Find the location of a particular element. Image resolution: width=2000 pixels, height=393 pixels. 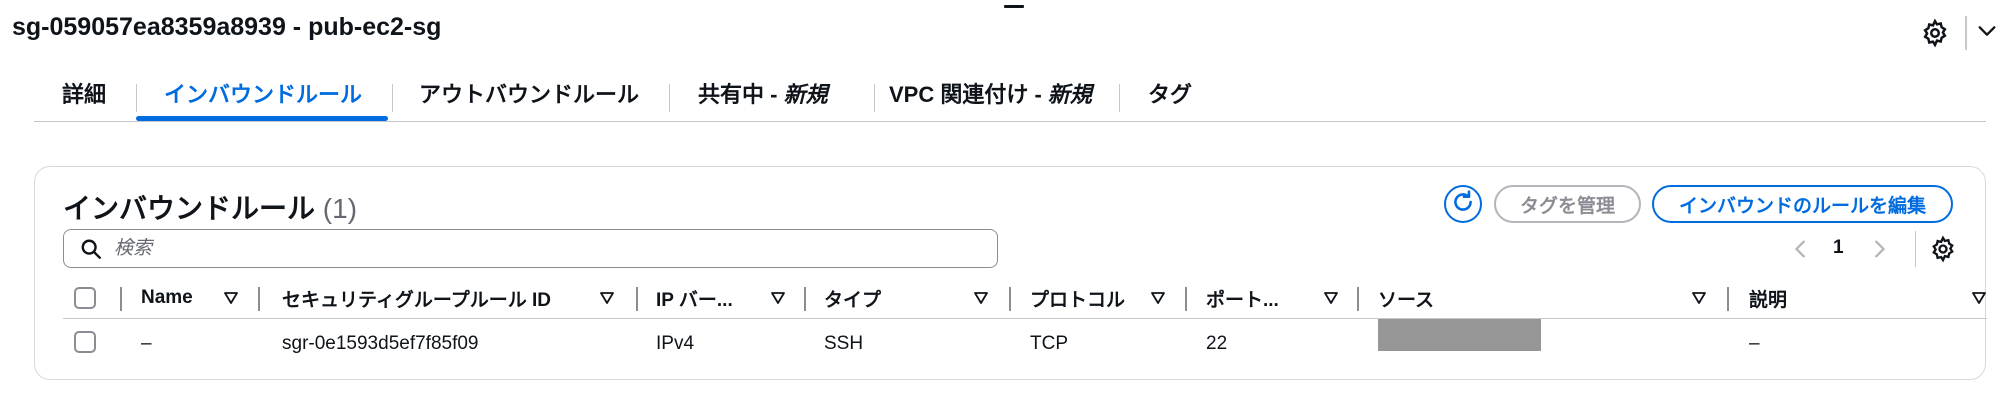

drag-handle is located at coordinates (1014, 6).